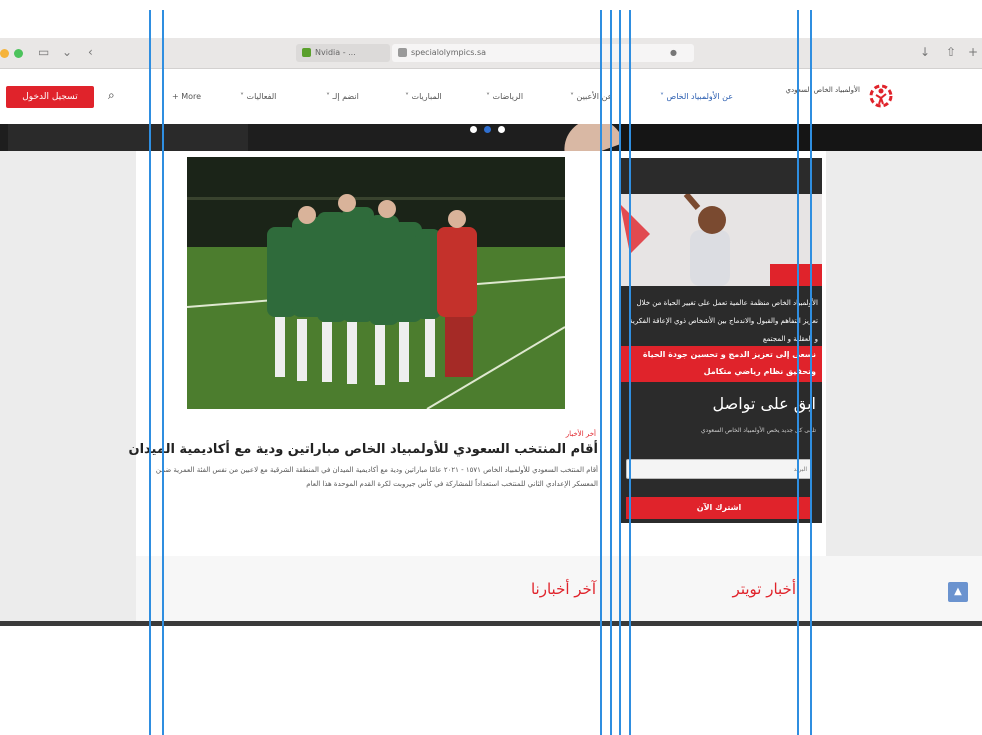 The height and width of the screenshot is (735, 982). I want to click on login-button: تسجيل الدخول, so click(50, 97).